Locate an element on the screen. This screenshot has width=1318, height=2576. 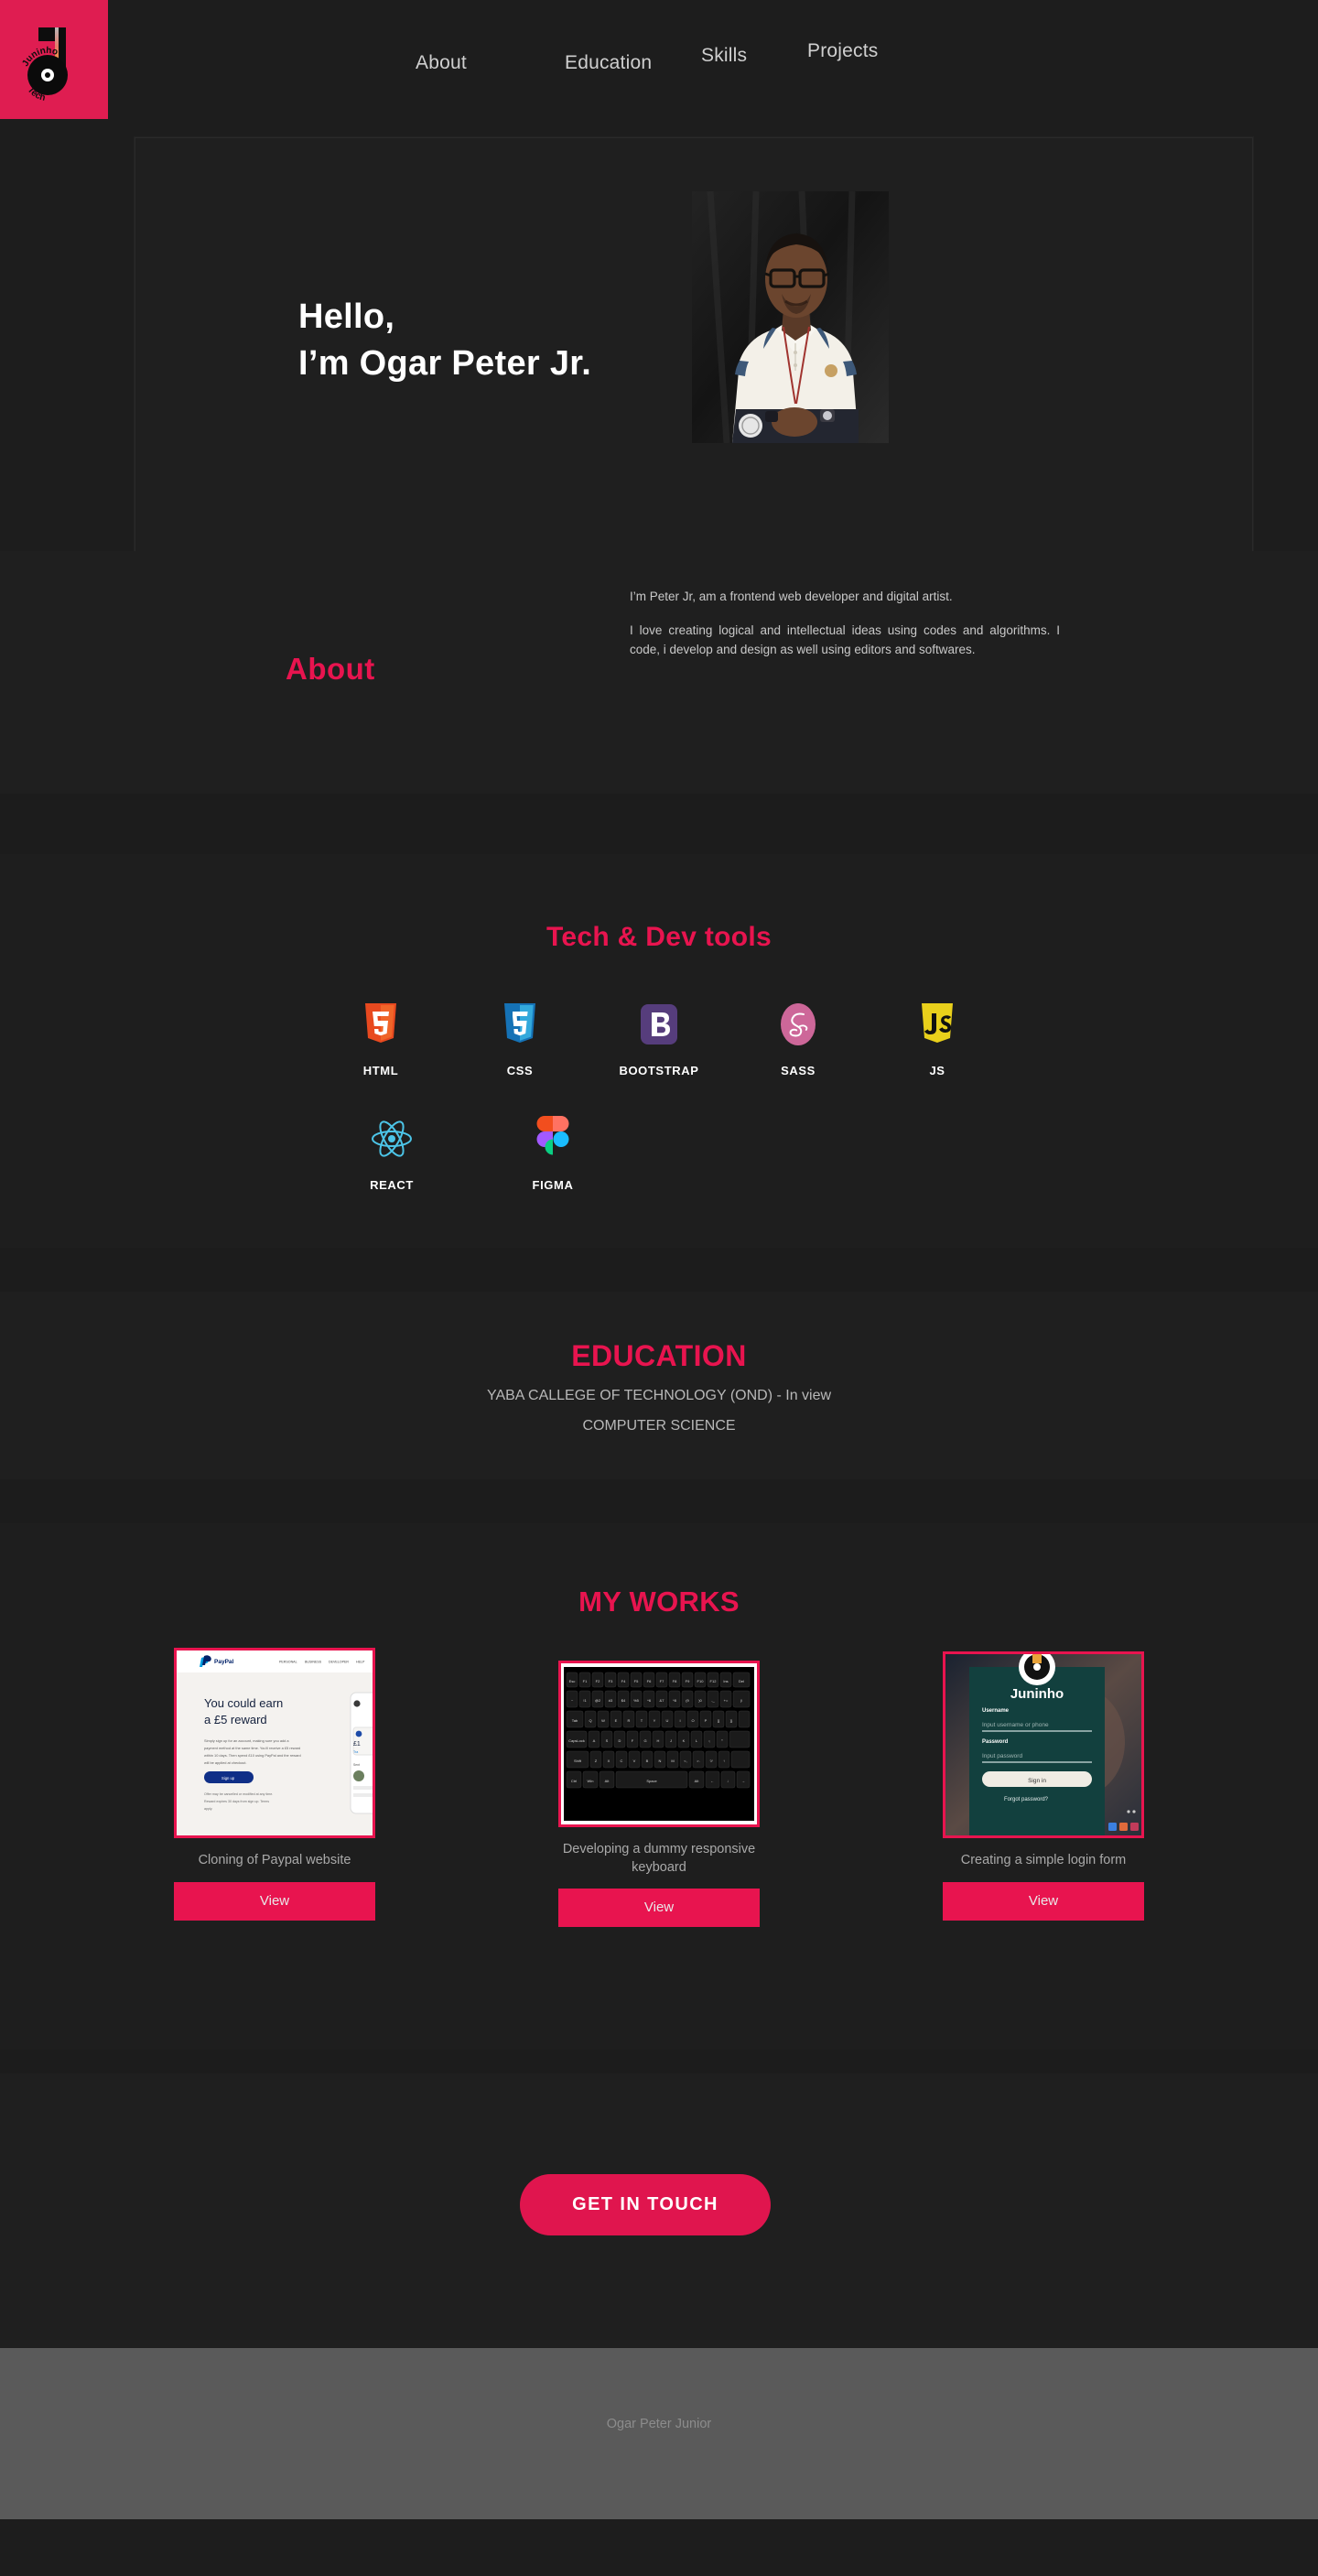
nav-link-education: Education is located at coordinates (608, 63).